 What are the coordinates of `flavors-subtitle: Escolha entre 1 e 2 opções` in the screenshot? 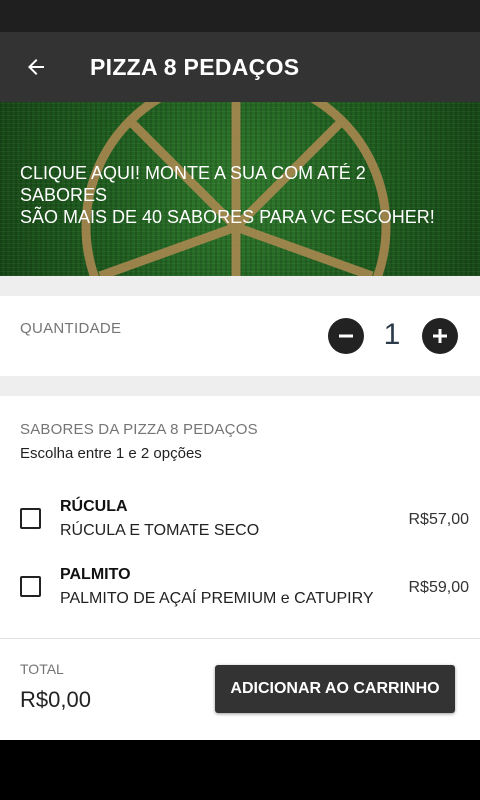 It's located at (111, 453).